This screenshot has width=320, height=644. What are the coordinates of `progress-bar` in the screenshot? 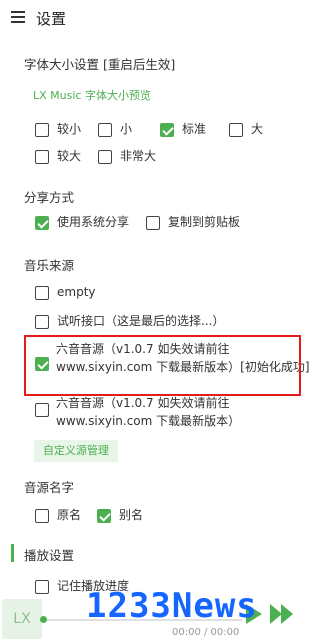 It's located at (142, 620).